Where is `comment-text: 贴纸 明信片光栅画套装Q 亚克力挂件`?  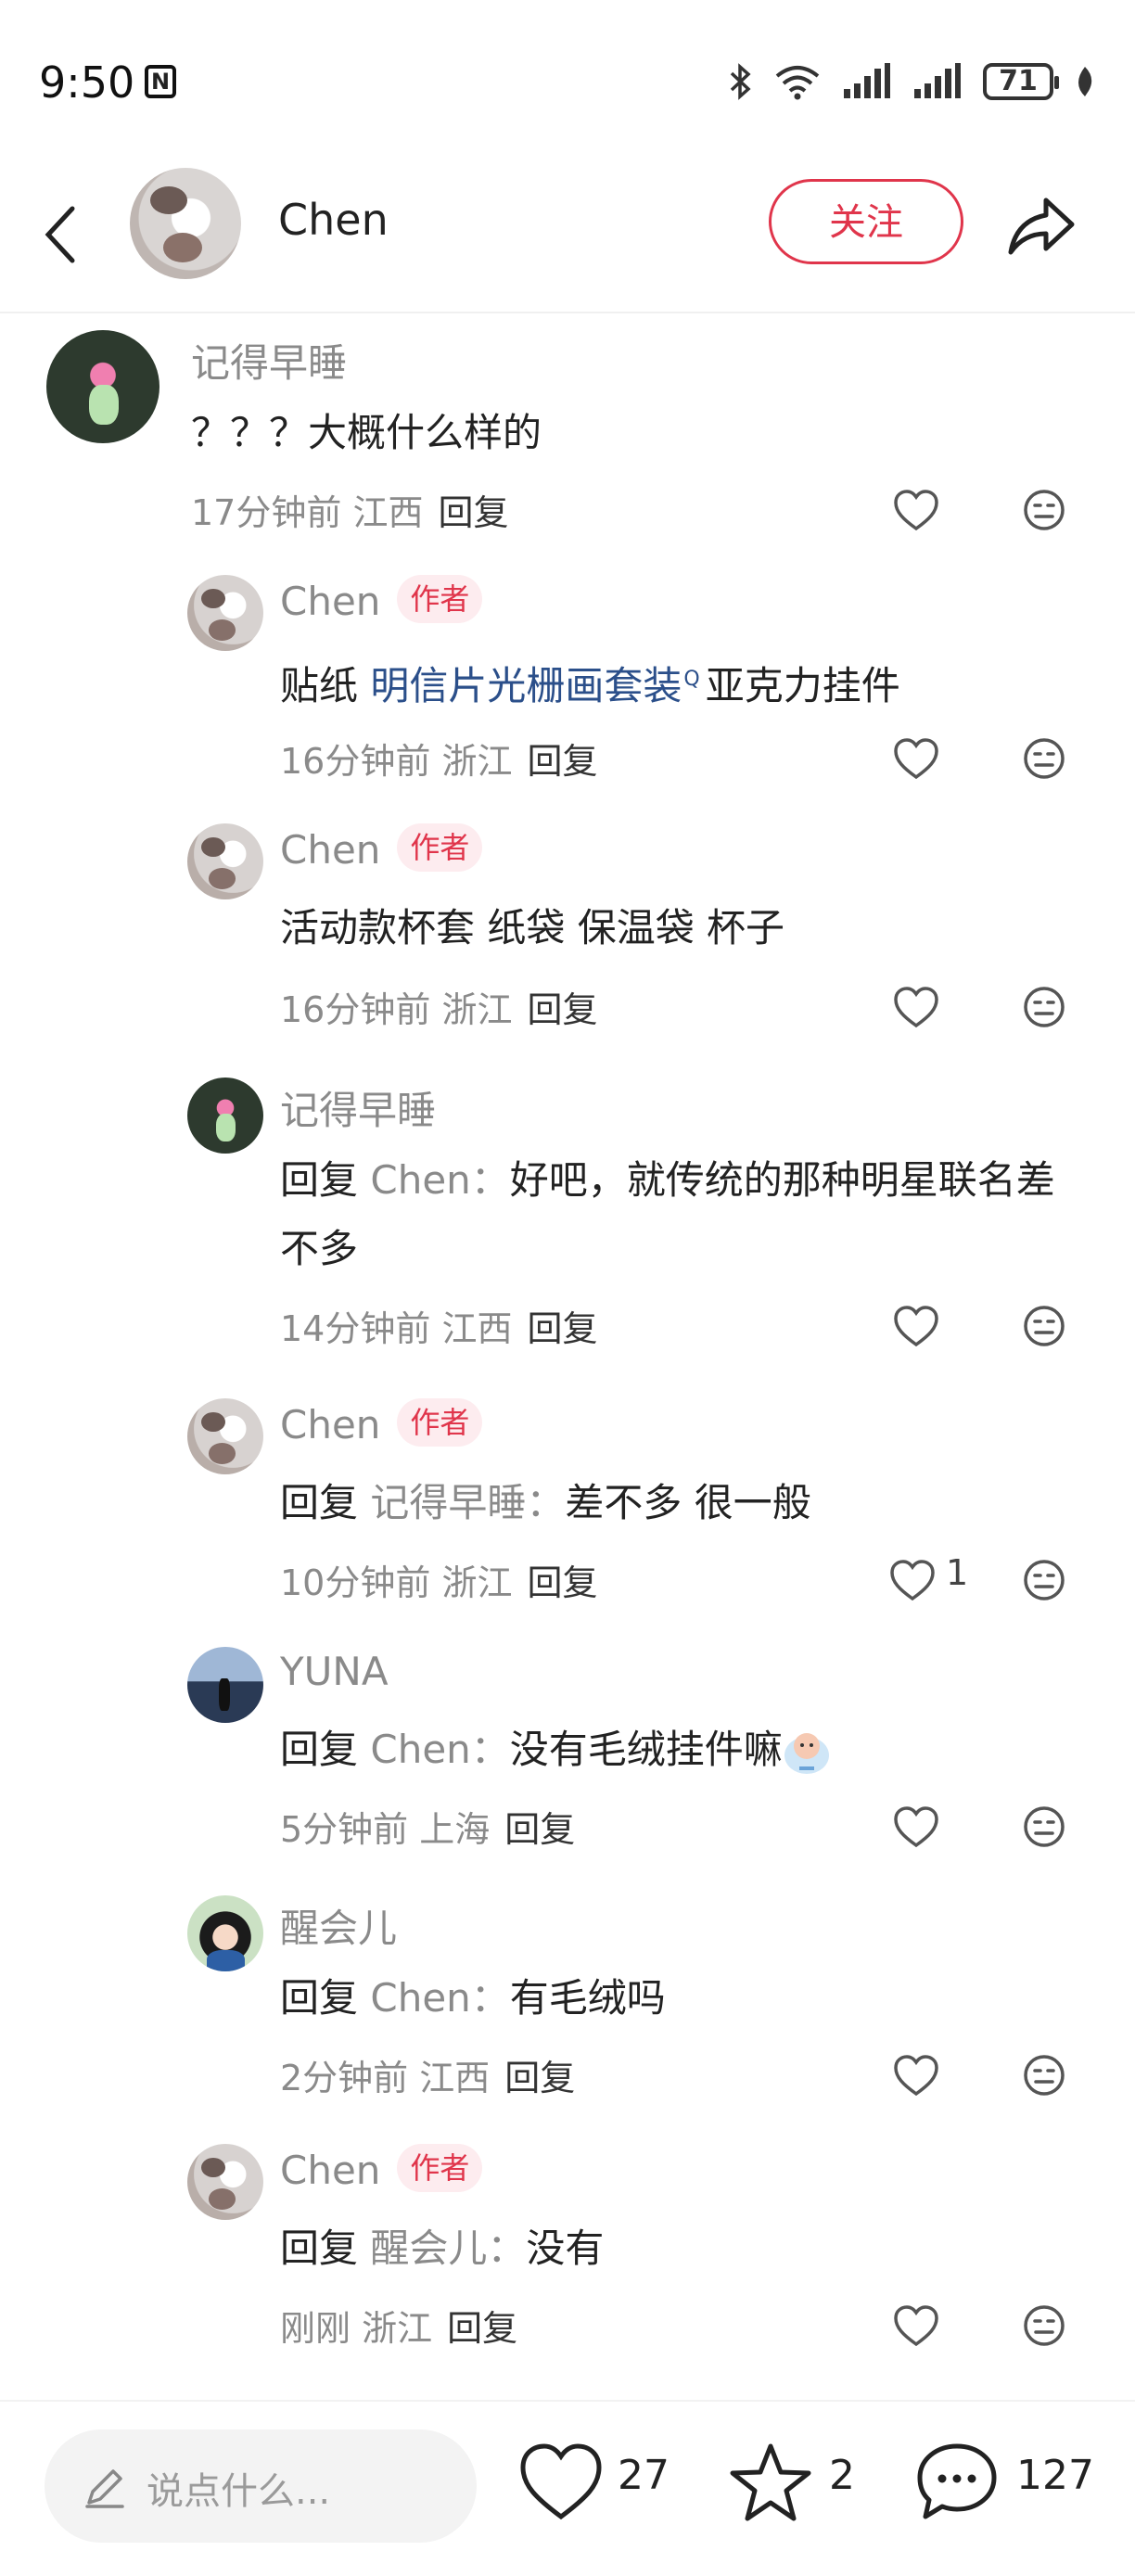 comment-text: 贴纸 明信片光栅画套装Q 亚克力挂件 is located at coordinates (708, 683).